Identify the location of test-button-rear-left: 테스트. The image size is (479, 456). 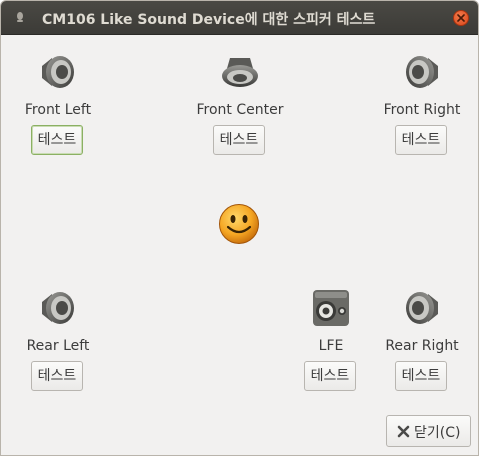
(57, 376).